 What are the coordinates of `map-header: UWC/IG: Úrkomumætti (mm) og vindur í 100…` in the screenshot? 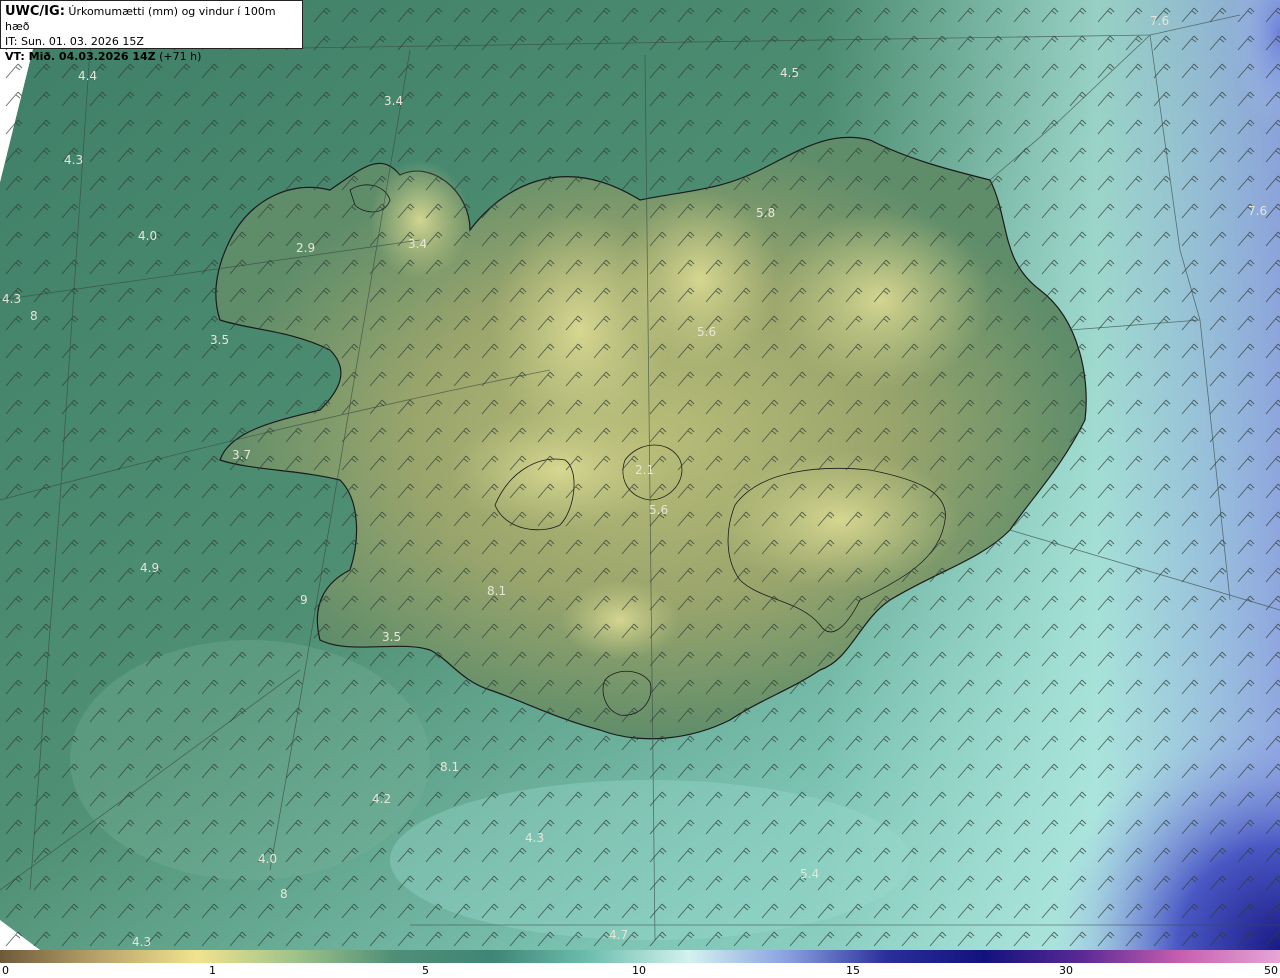 It's located at (151, 31).